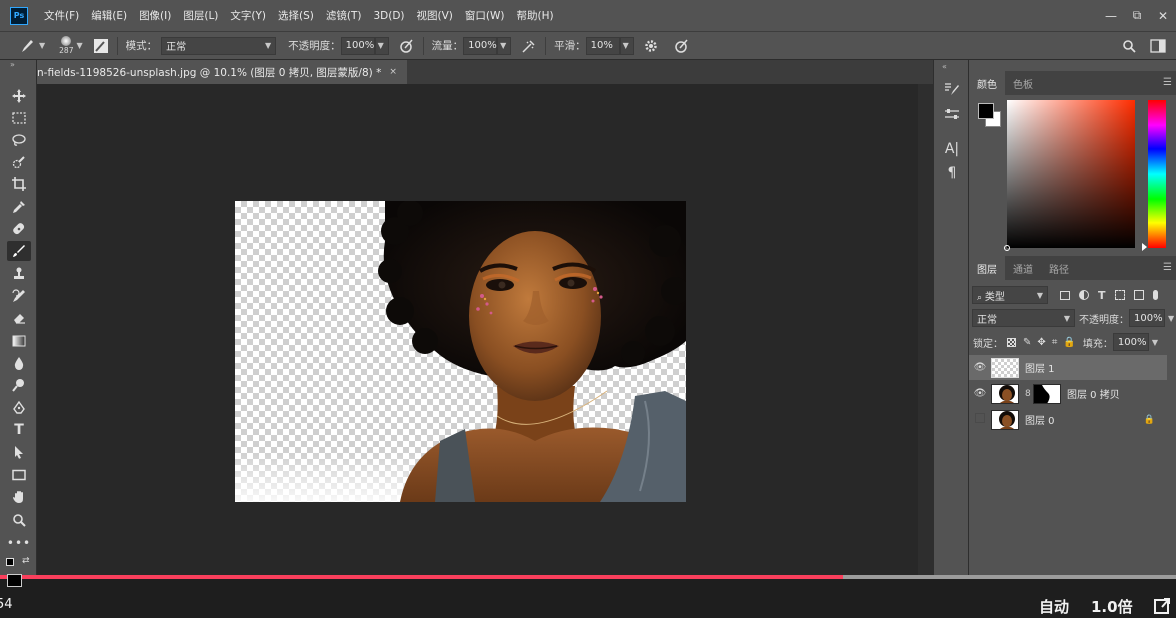 This screenshot has height=618, width=1176. What do you see at coordinates (944, 66) in the screenshot?
I see `strip-collapse-icon: «` at bounding box center [944, 66].